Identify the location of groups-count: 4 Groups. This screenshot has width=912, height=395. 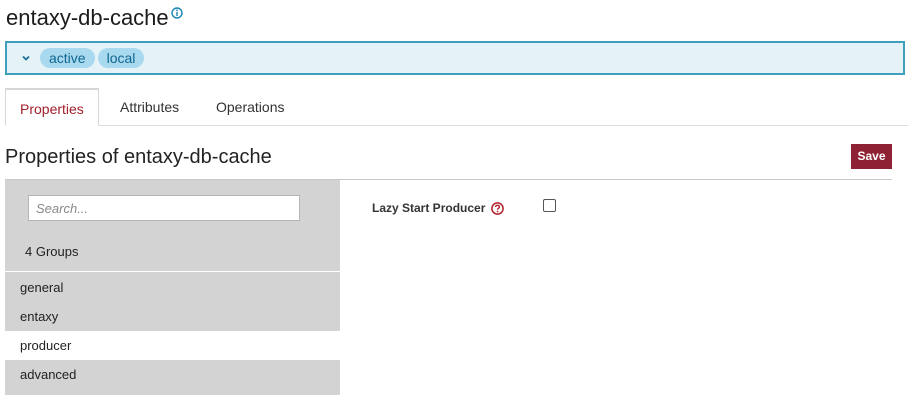
(52, 251).